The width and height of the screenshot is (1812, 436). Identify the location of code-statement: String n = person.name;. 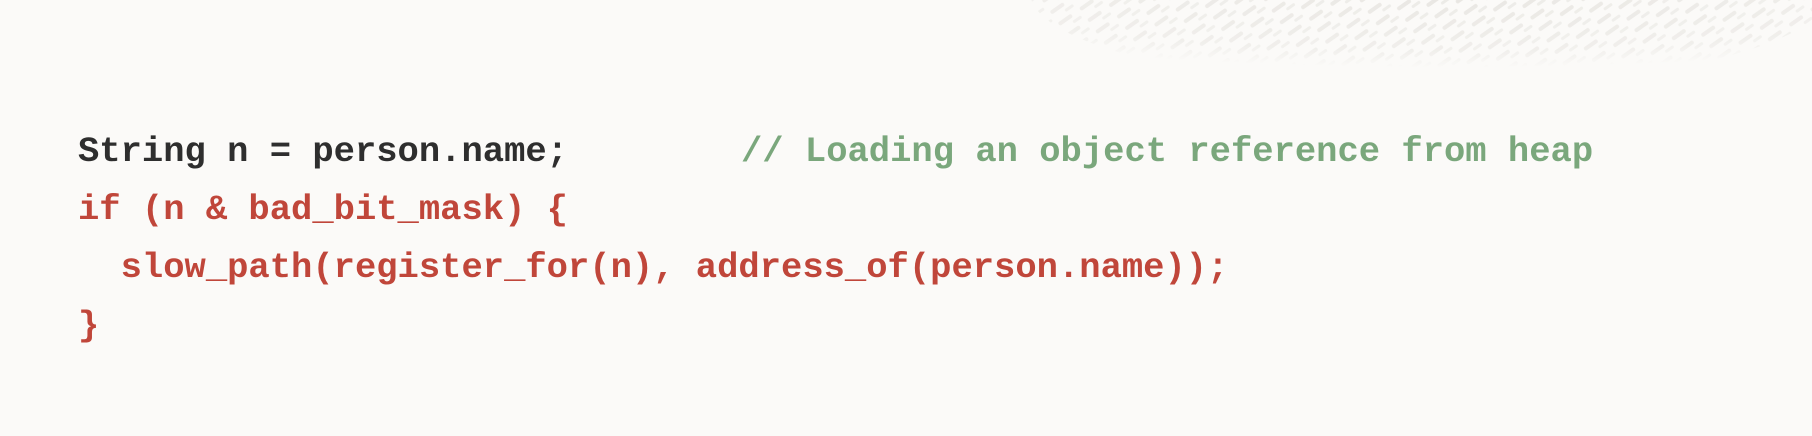
(323, 151).